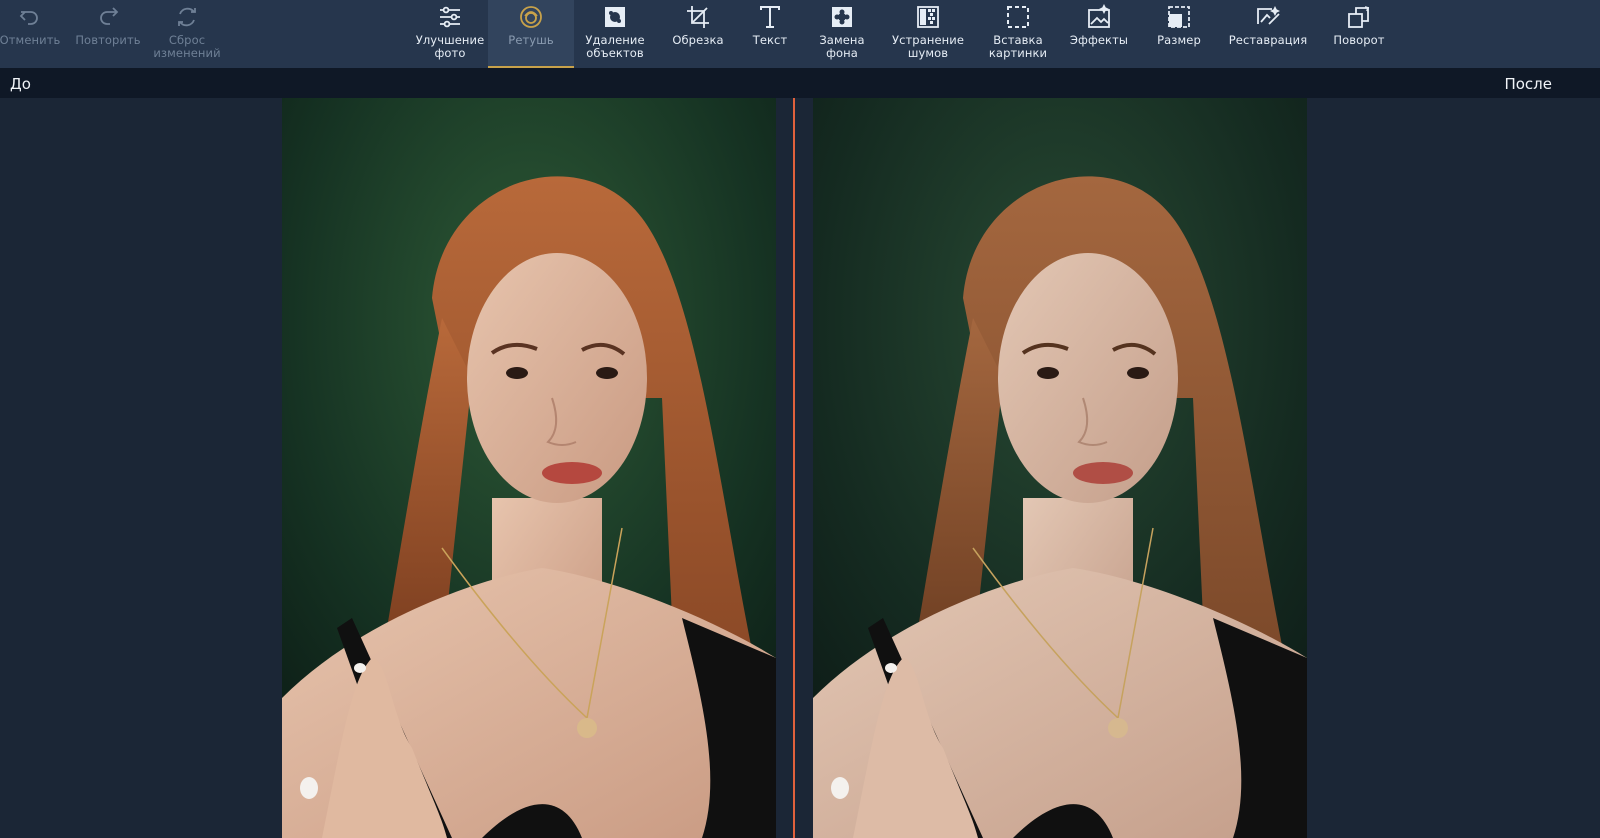  Describe the element at coordinates (770, 17) in the screenshot. I see `text-icon` at that location.